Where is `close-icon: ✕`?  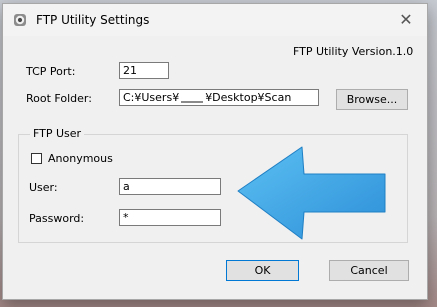
close-icon: ✕ is located at coordinates (406, 20).